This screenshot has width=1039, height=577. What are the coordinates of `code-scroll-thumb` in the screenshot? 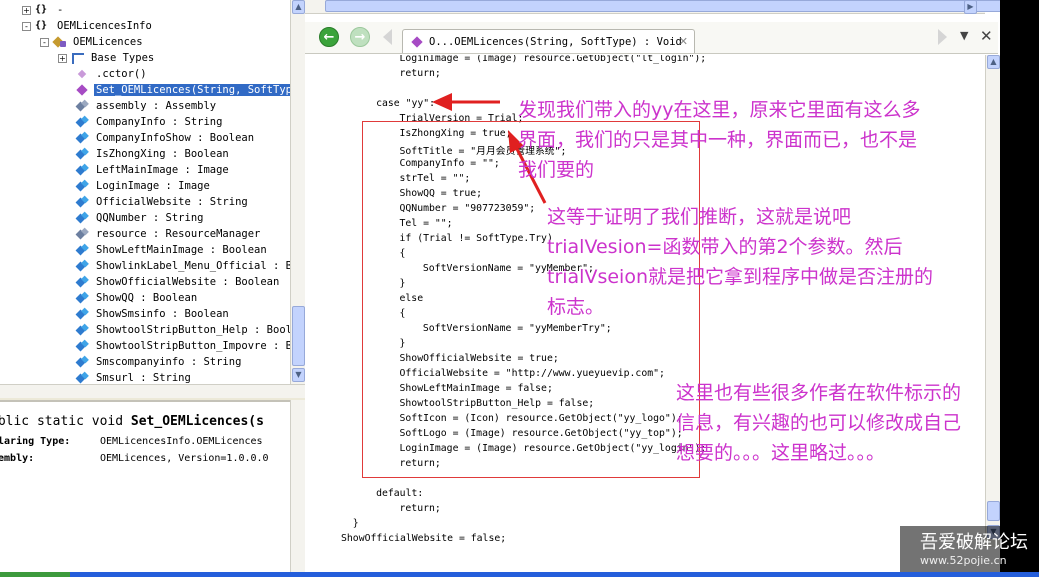 It's located at (993, 511).